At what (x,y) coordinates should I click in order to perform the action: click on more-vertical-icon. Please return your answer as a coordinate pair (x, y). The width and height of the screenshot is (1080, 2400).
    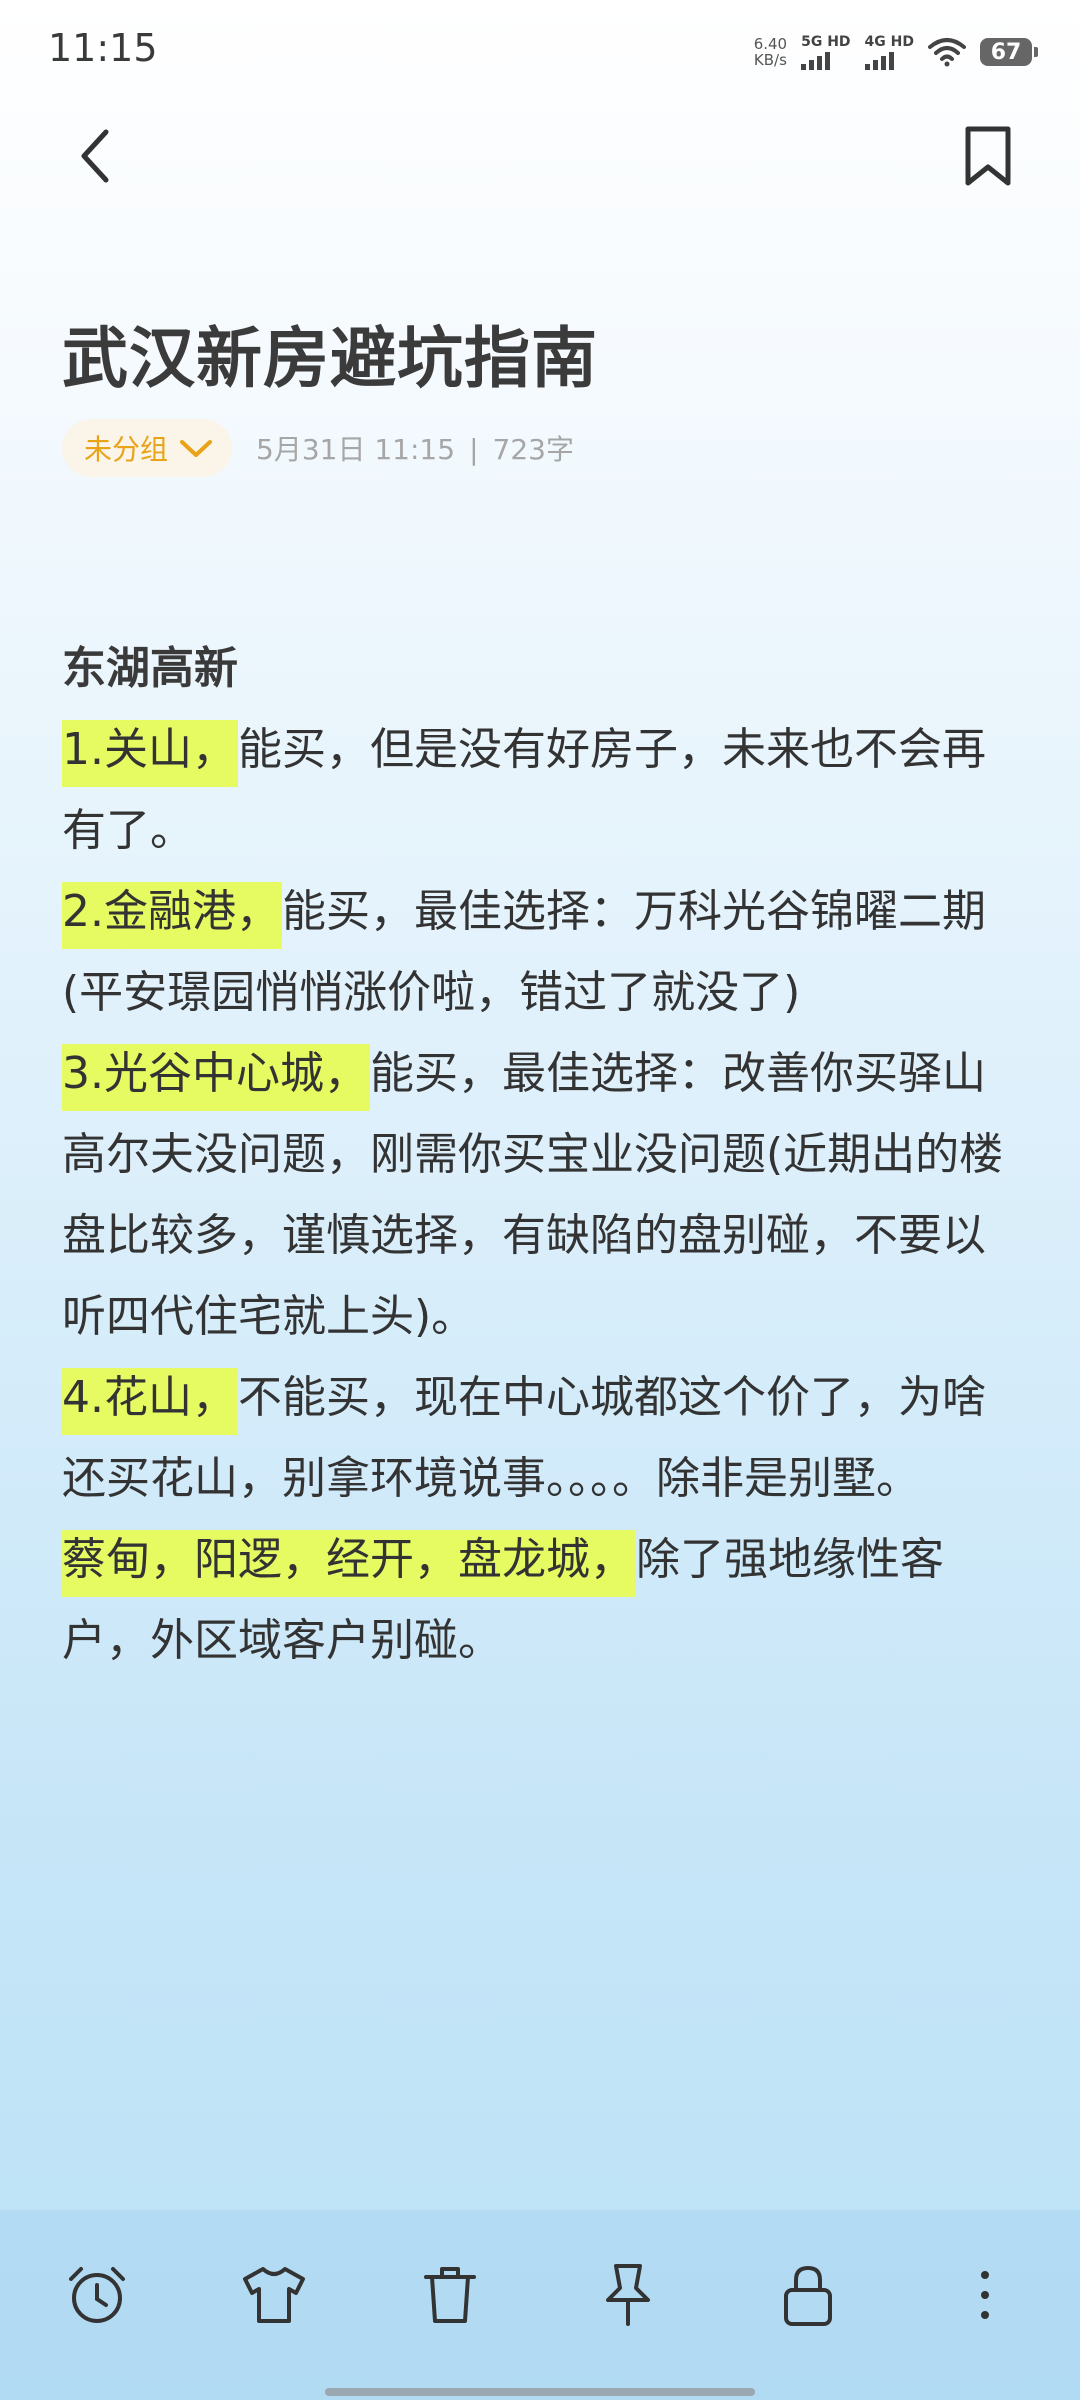
    Looking at the image, I should click on (985, 2295).